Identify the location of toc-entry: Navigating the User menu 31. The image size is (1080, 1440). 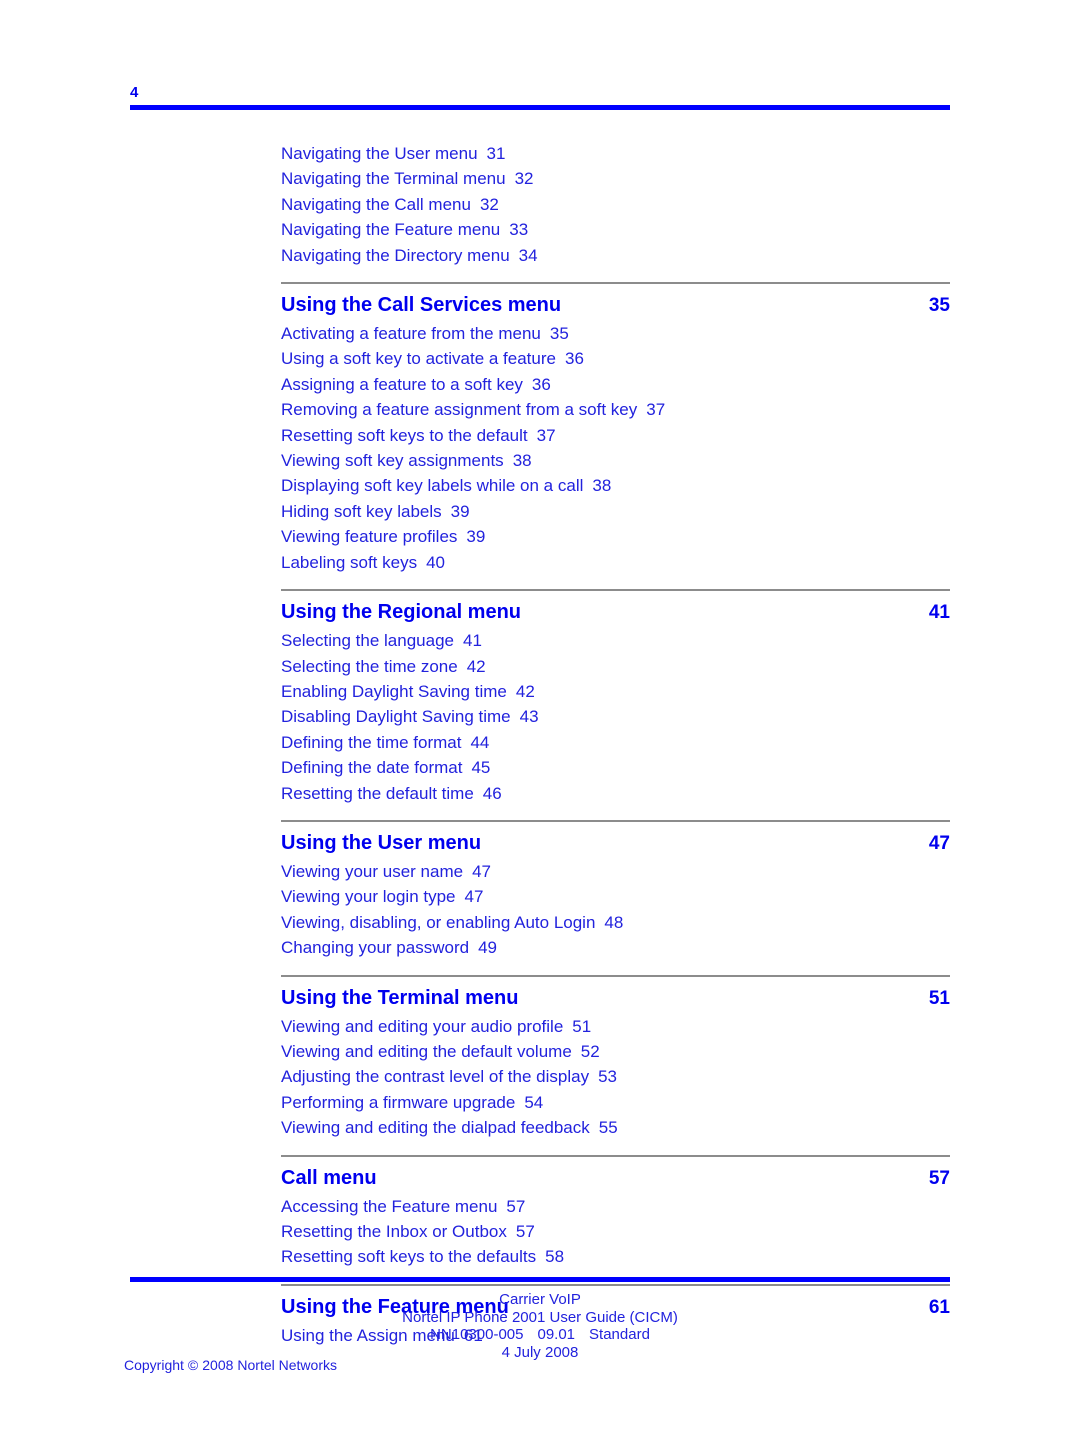
(615, 153).